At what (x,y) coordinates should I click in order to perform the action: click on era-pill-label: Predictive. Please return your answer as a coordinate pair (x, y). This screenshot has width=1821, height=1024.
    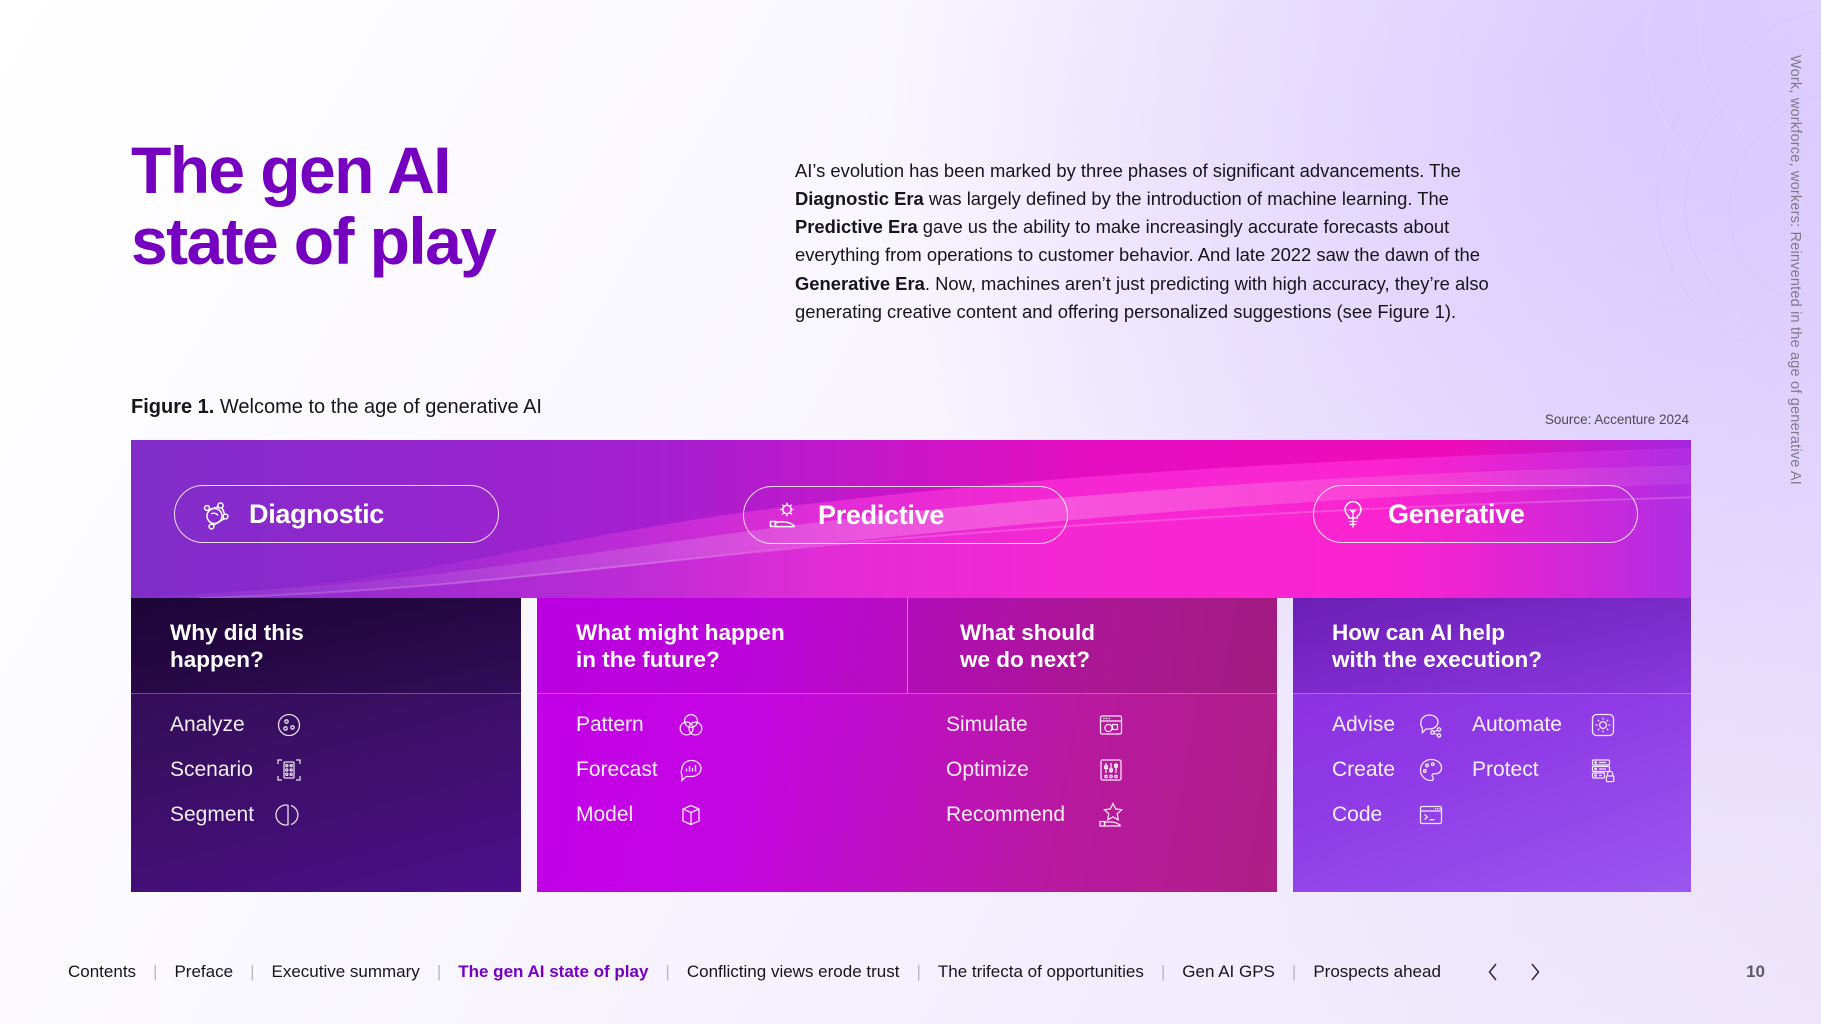
    Looking at the image, I should click on (881, 514).